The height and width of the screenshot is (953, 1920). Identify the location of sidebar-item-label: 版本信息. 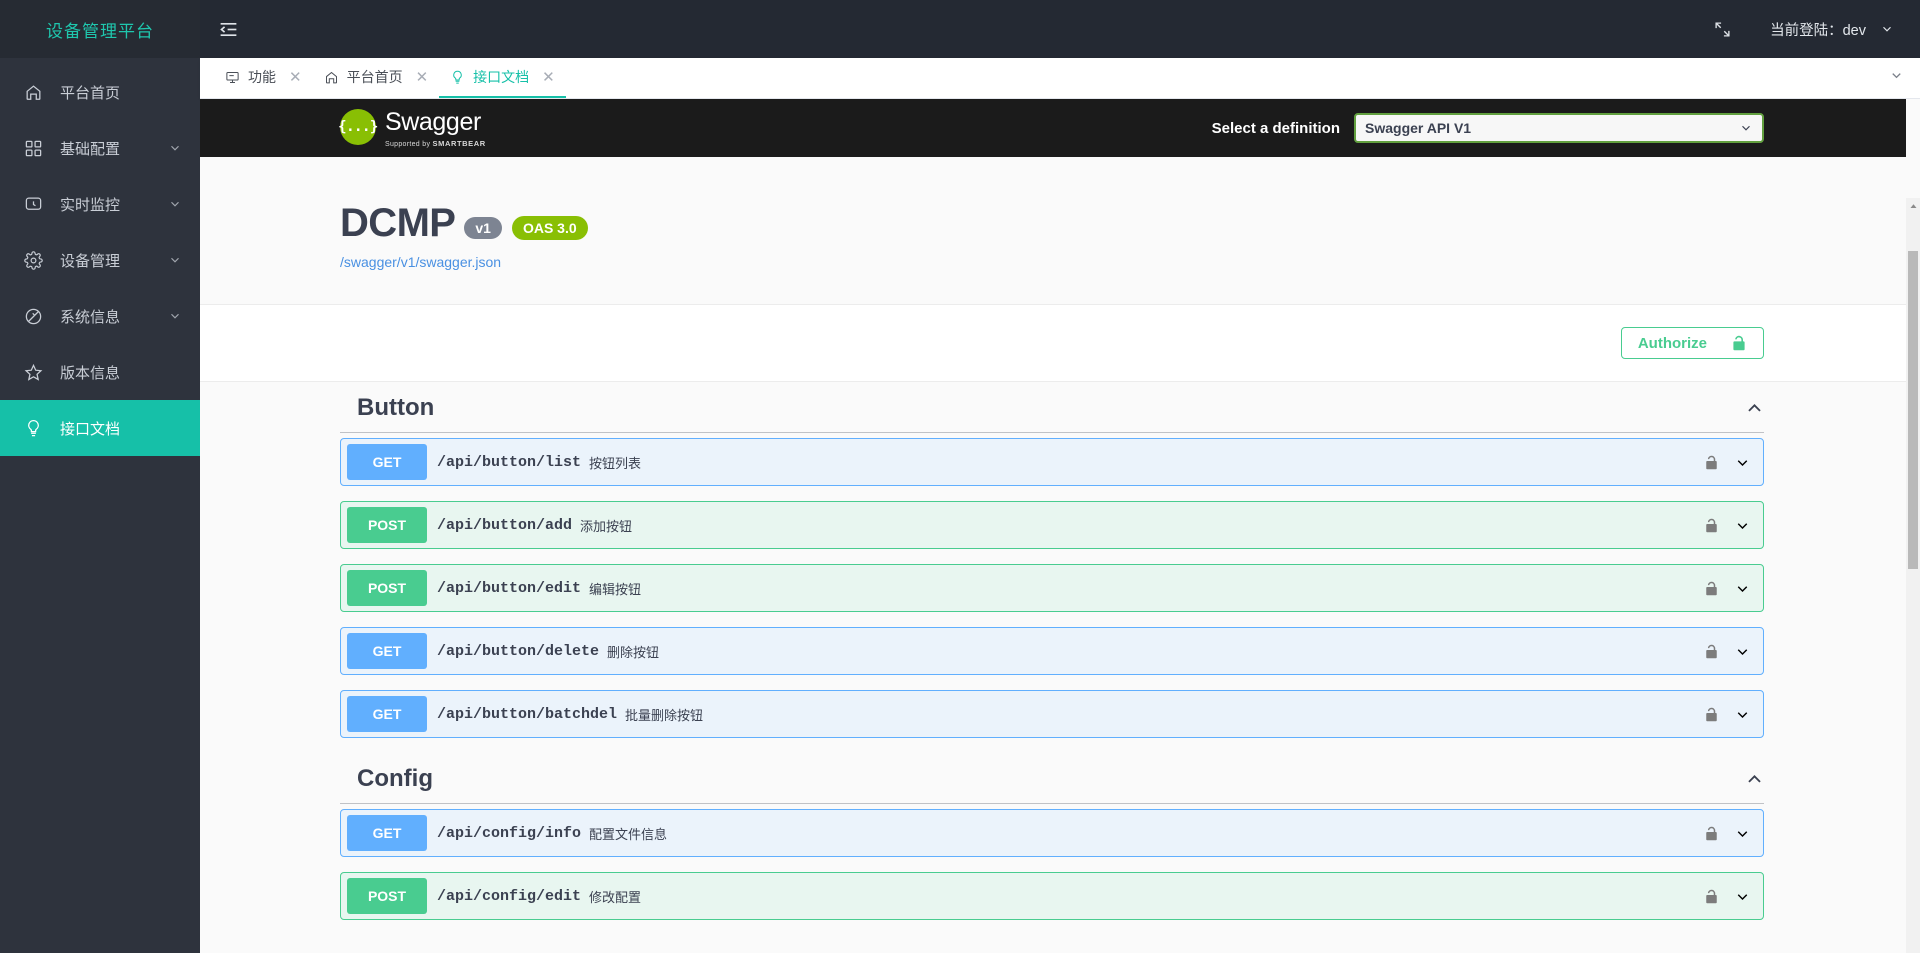
(90, 373).